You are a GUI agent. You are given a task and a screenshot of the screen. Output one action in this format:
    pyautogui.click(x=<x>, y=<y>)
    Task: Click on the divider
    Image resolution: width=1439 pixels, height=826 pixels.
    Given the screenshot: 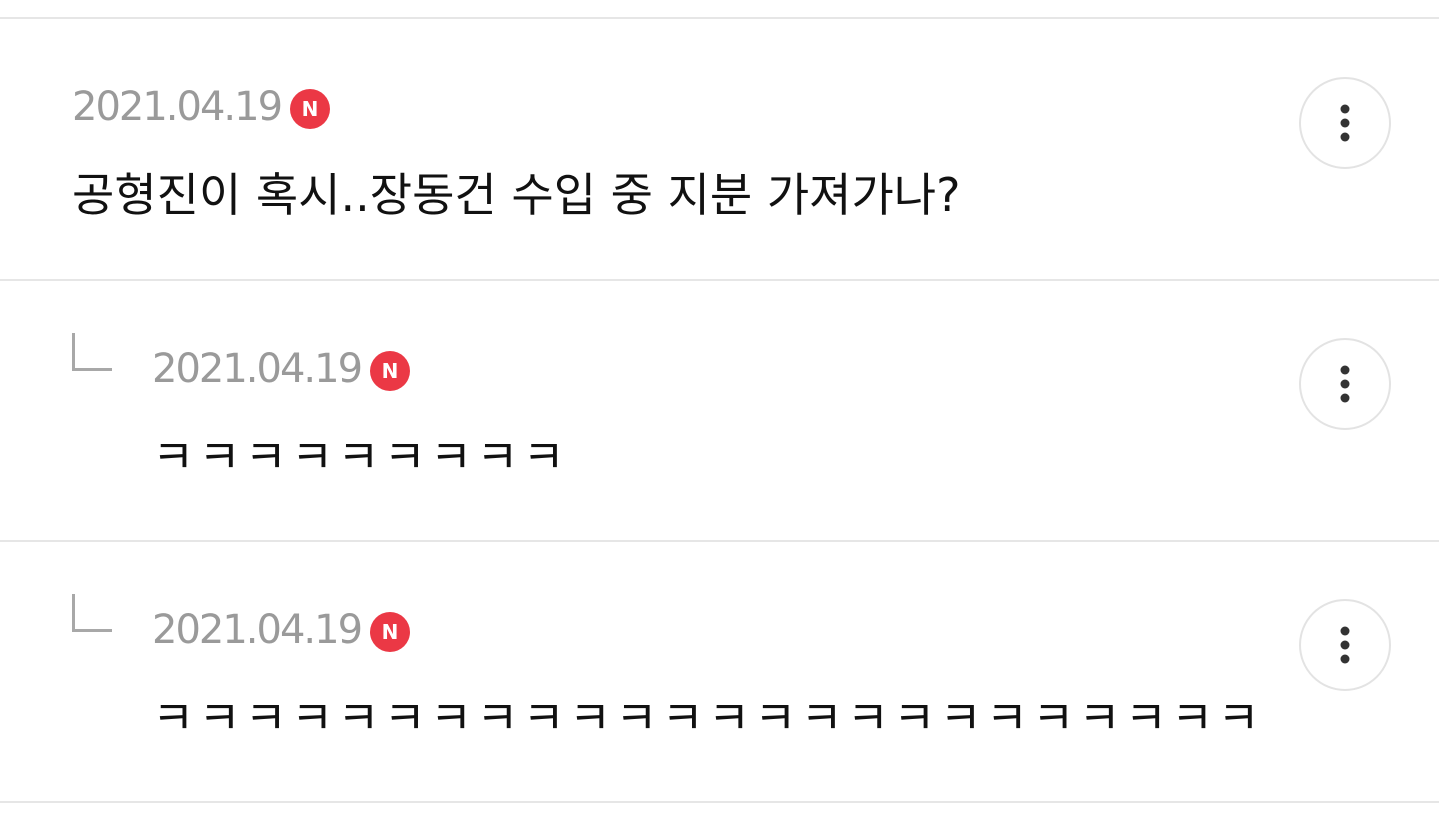 What is the action you would take?
    pyautogui.click(x=719, y=802)
    